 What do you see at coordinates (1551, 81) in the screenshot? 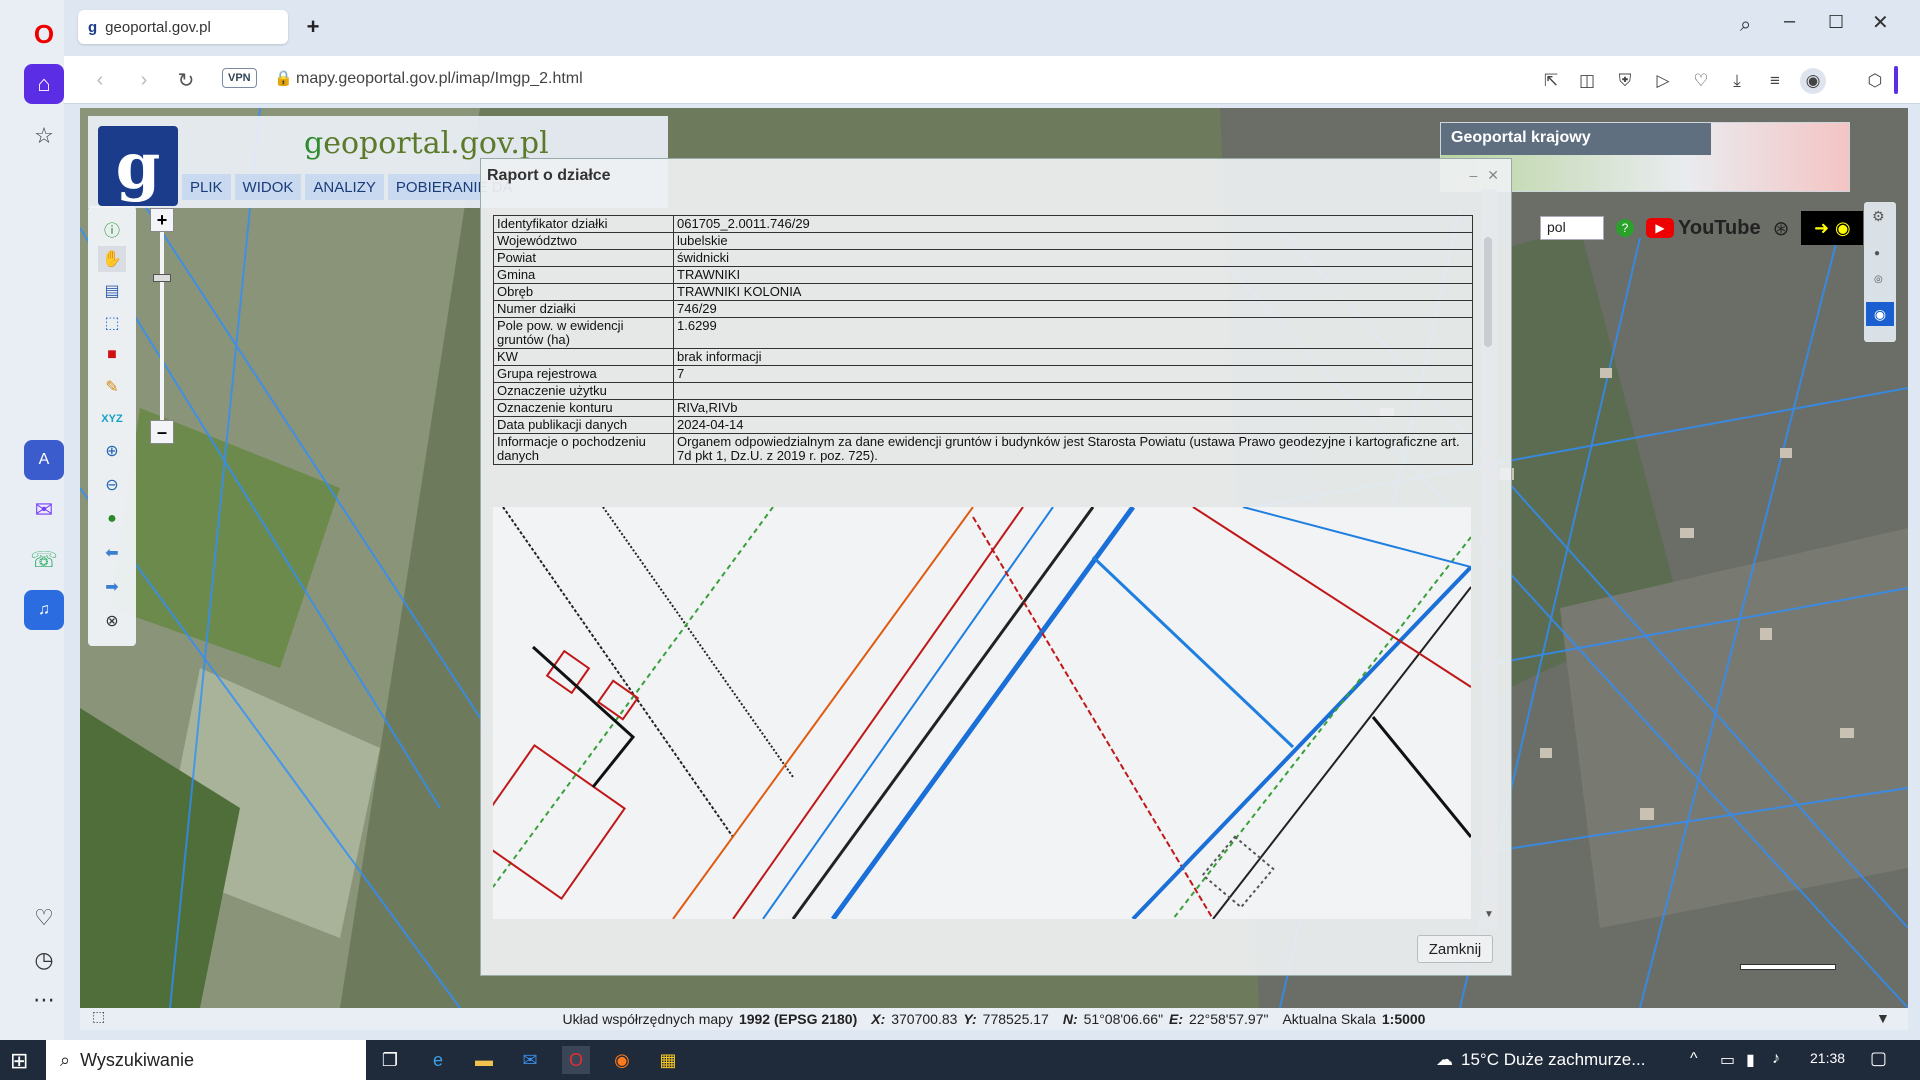
I see `snap-icon: ⇱` at bounding box center [1551, 81].